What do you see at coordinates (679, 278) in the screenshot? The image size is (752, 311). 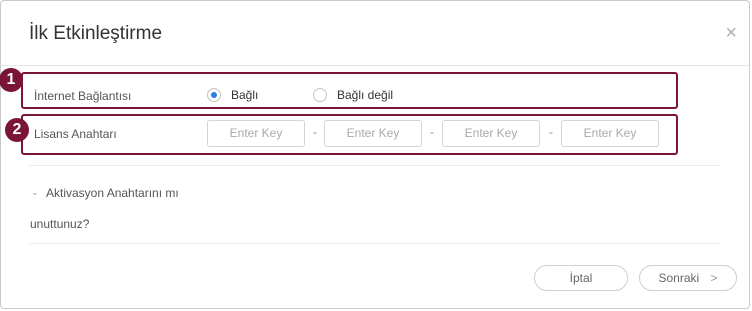 I see `next-button-label: Sonraki` at bounding box center [679, 278].